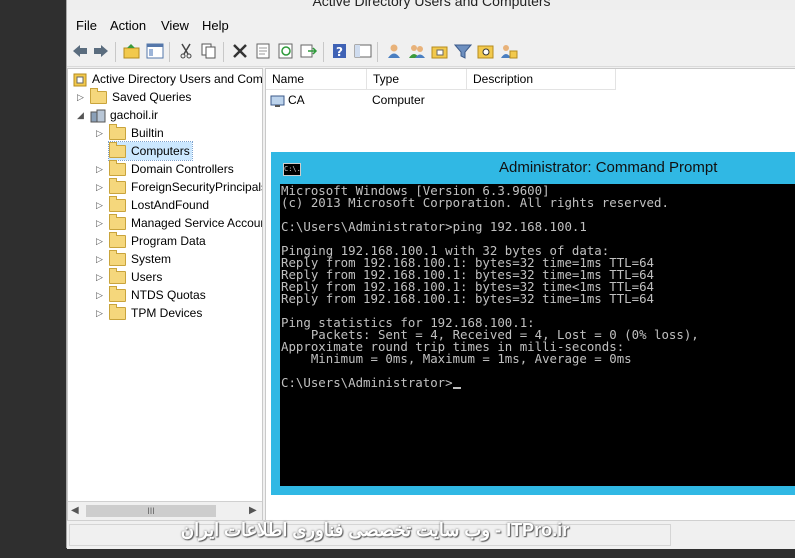 The height and width of the screenshot is (558, 795). I want to click on tree-item-ntds-quotas: NTDS Quotas, so click(157, 295).